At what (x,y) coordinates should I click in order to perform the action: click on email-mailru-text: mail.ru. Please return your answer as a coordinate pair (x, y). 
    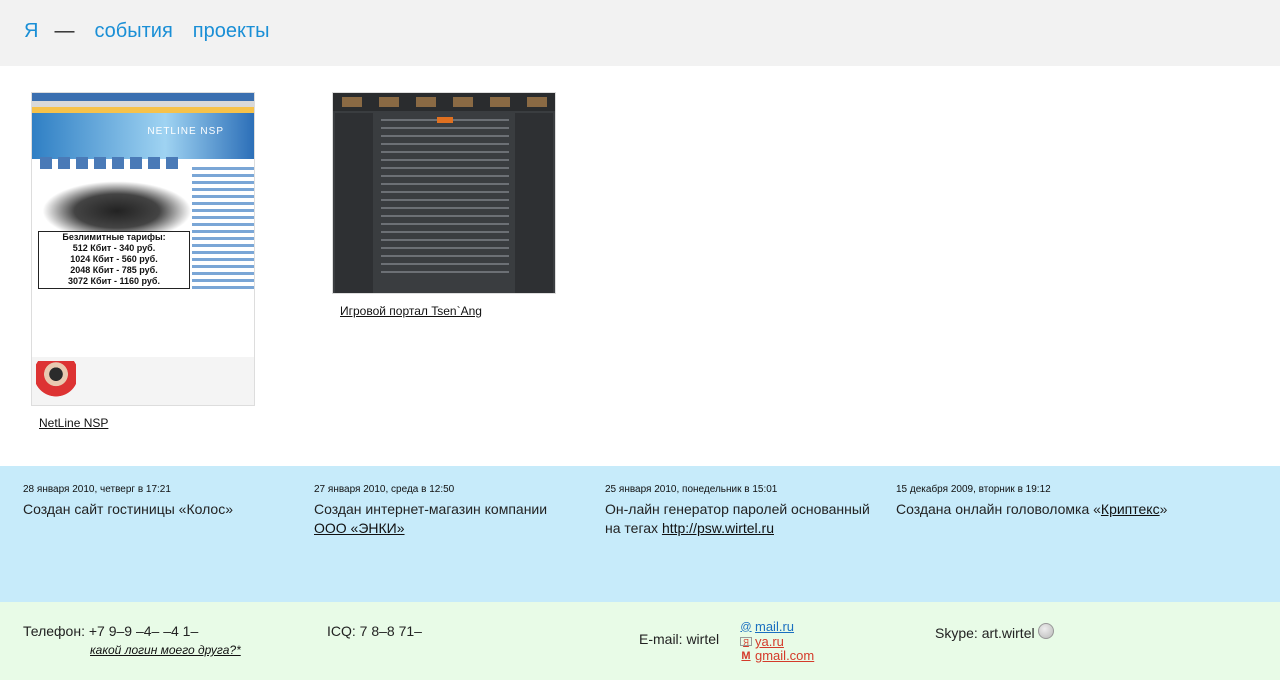
    Looking at the image, I should click on (775, 626).